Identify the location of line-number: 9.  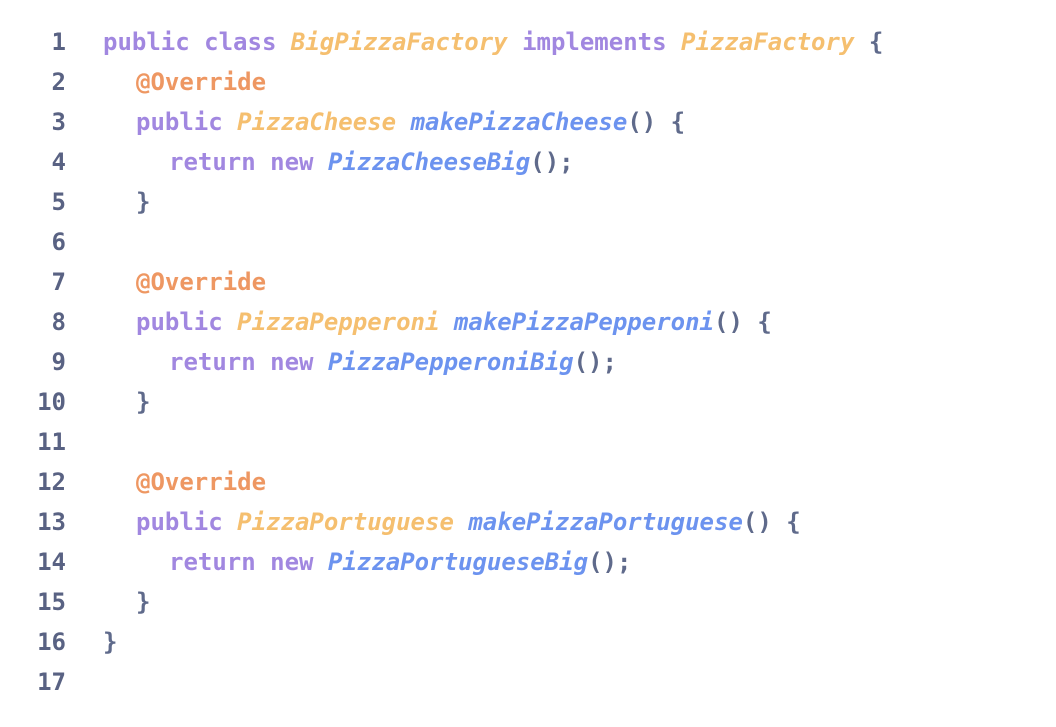
(58, 362).